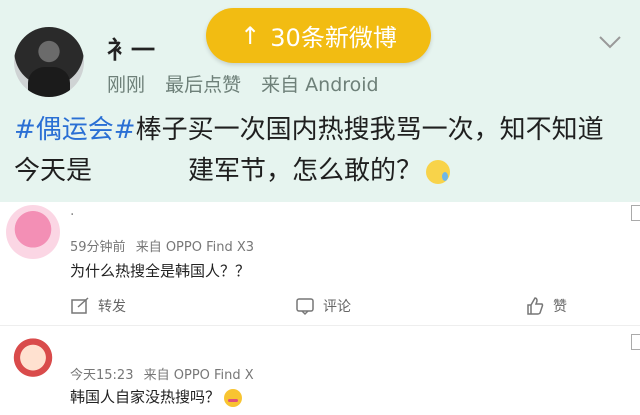 Image resolution: width=640 pixels, height=415 pixels. I want to click on arrow-up-icon: ↑, so click(250, 35).